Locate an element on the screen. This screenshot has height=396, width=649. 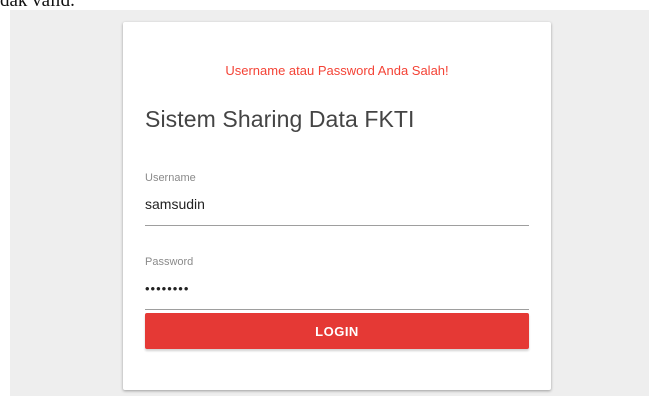
password-input is located at coordinates (337, 288).